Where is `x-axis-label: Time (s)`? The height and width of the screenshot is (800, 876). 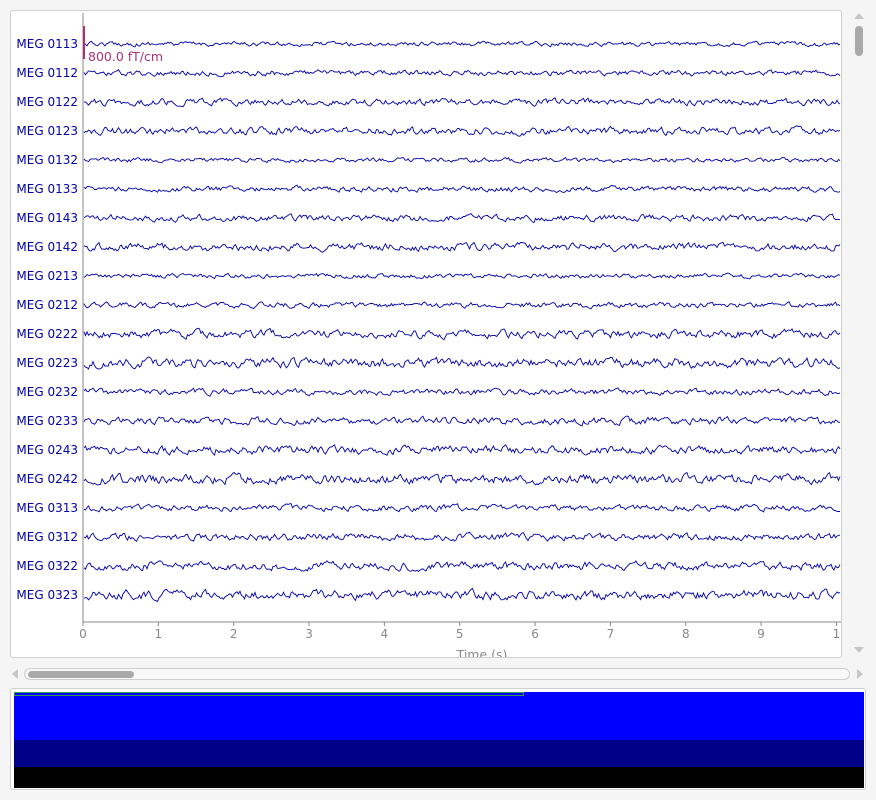
x-axis-label: Time (s) is located at coordinates (482, 652).